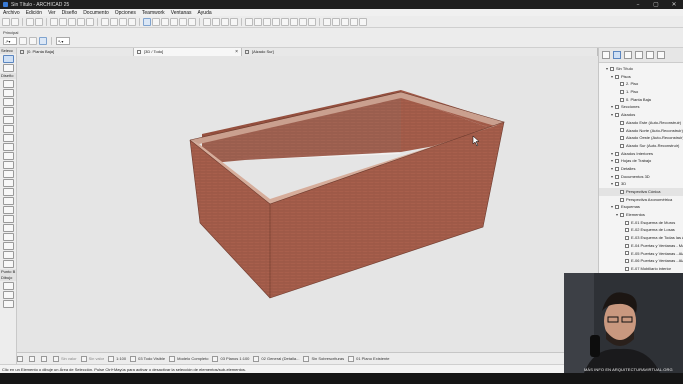 The height and width of the screenshot is (384, 683). I want to click on arrow-mode-dropdown: ↗▾, so click(10, 41).